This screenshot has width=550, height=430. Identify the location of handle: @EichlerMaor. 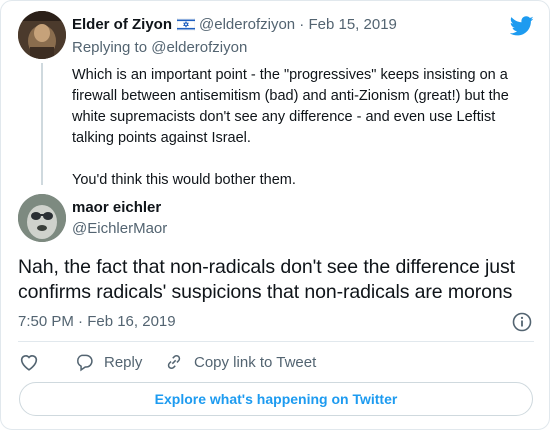
(119, 228).